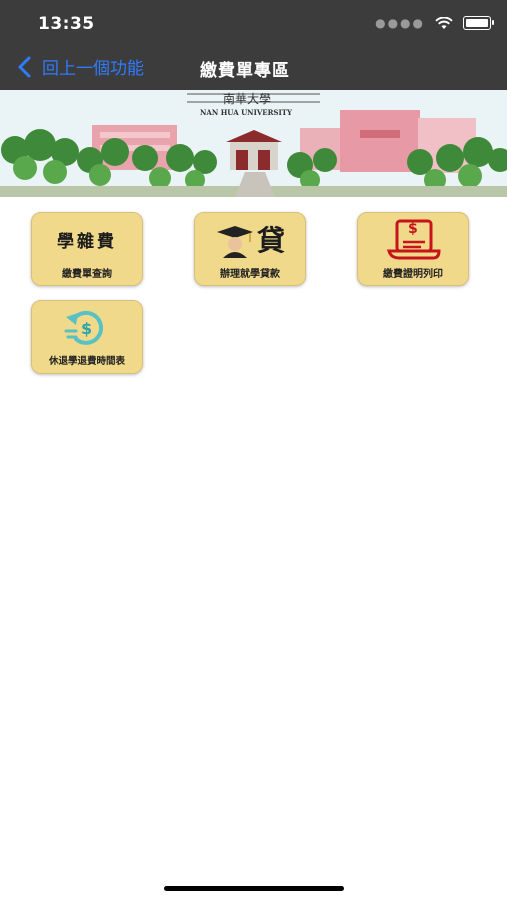  I want to click on signal-icon: ●●●●, so click(400, 23).